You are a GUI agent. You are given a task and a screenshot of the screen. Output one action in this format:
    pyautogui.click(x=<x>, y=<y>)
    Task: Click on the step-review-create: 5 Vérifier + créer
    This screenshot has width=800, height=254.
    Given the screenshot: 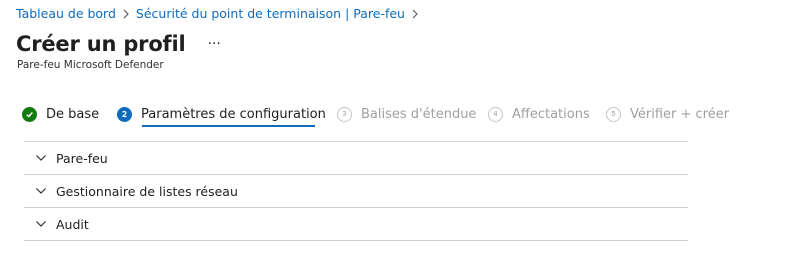 What is the action you would take?
    pyautogui.click(x=667, y=114)
    